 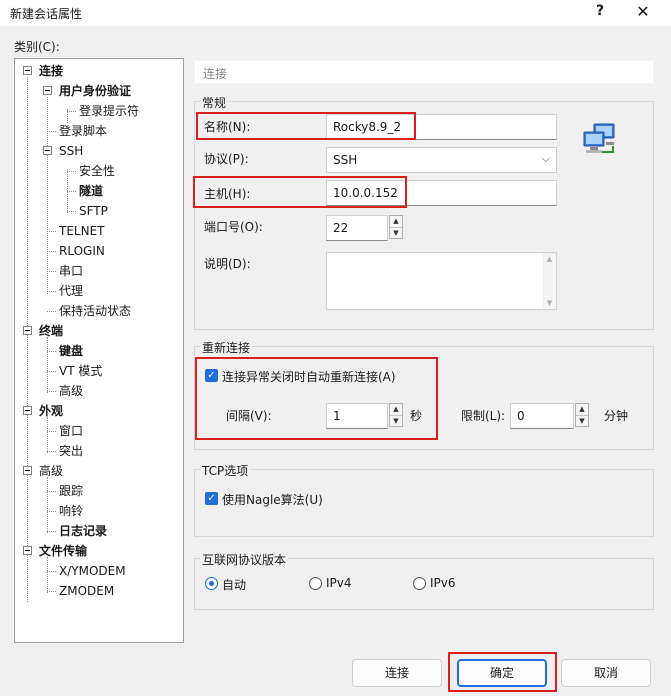 I want to click on tree-item-proxy: 代理, so click(x=71, y=291).